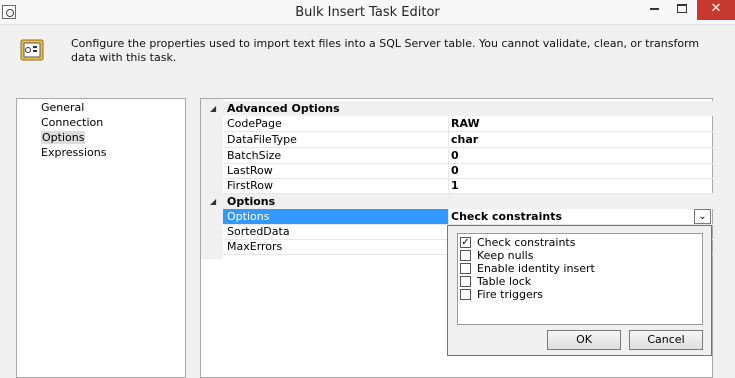  I want to click on property-name: FirstRow, so click(336, 185).